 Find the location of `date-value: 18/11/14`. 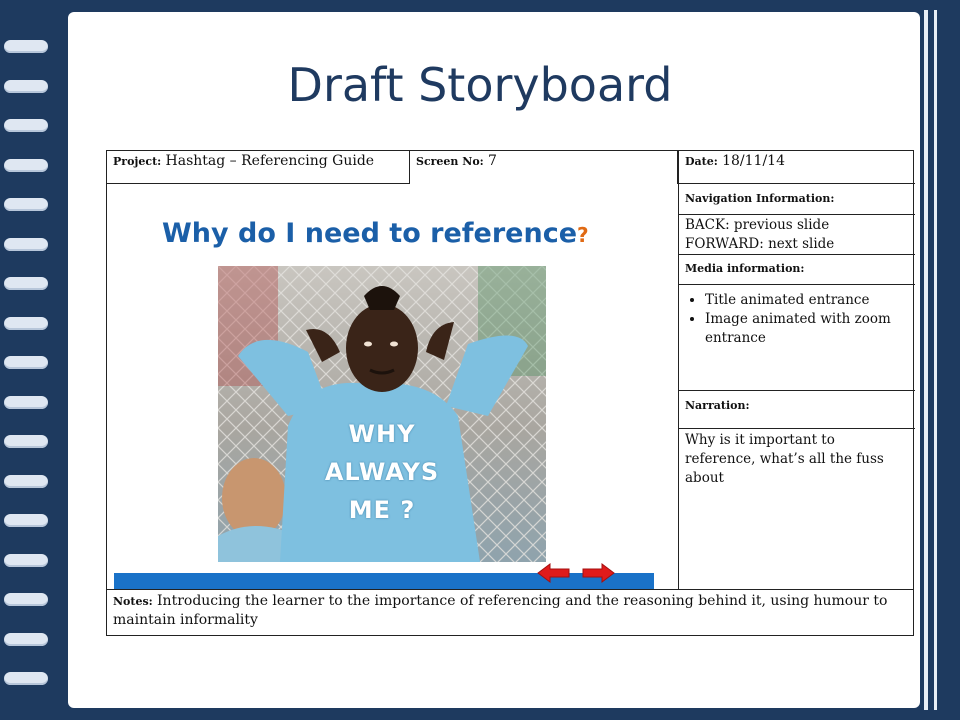

date-value: 18/11/14 is located at coordinates (753, 161).